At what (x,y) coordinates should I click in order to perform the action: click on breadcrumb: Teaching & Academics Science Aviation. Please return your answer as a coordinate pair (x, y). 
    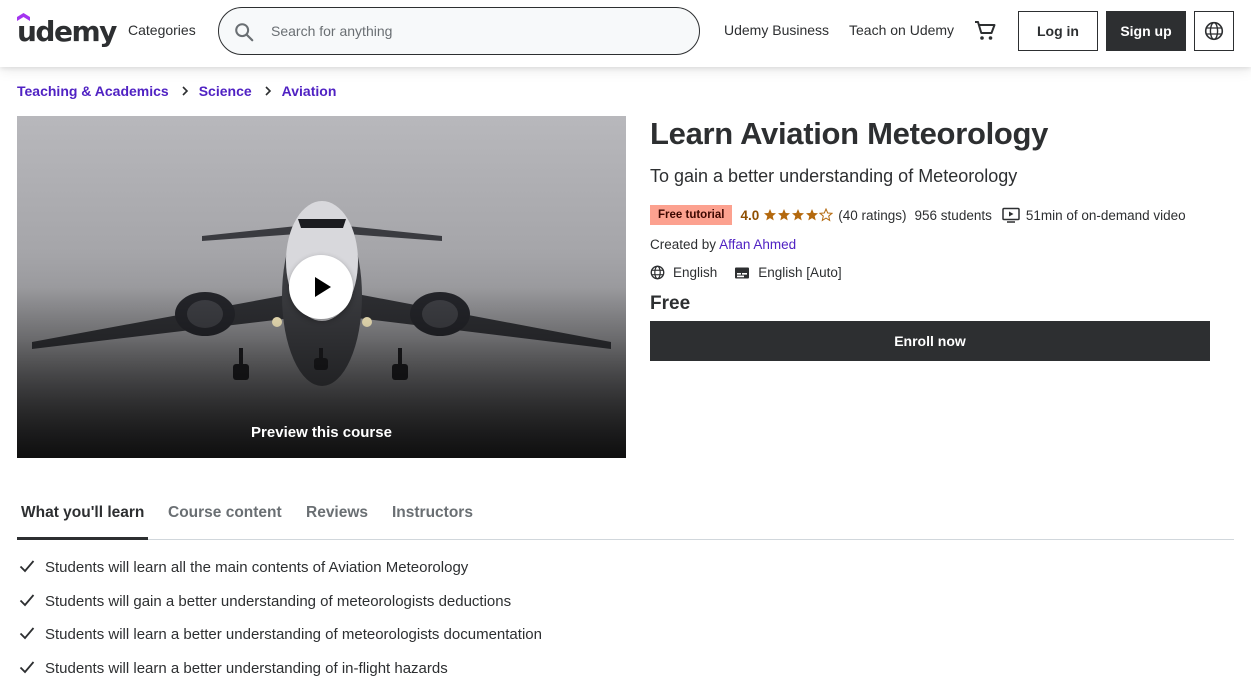
    Looking at the image, I should click on (176, 91).